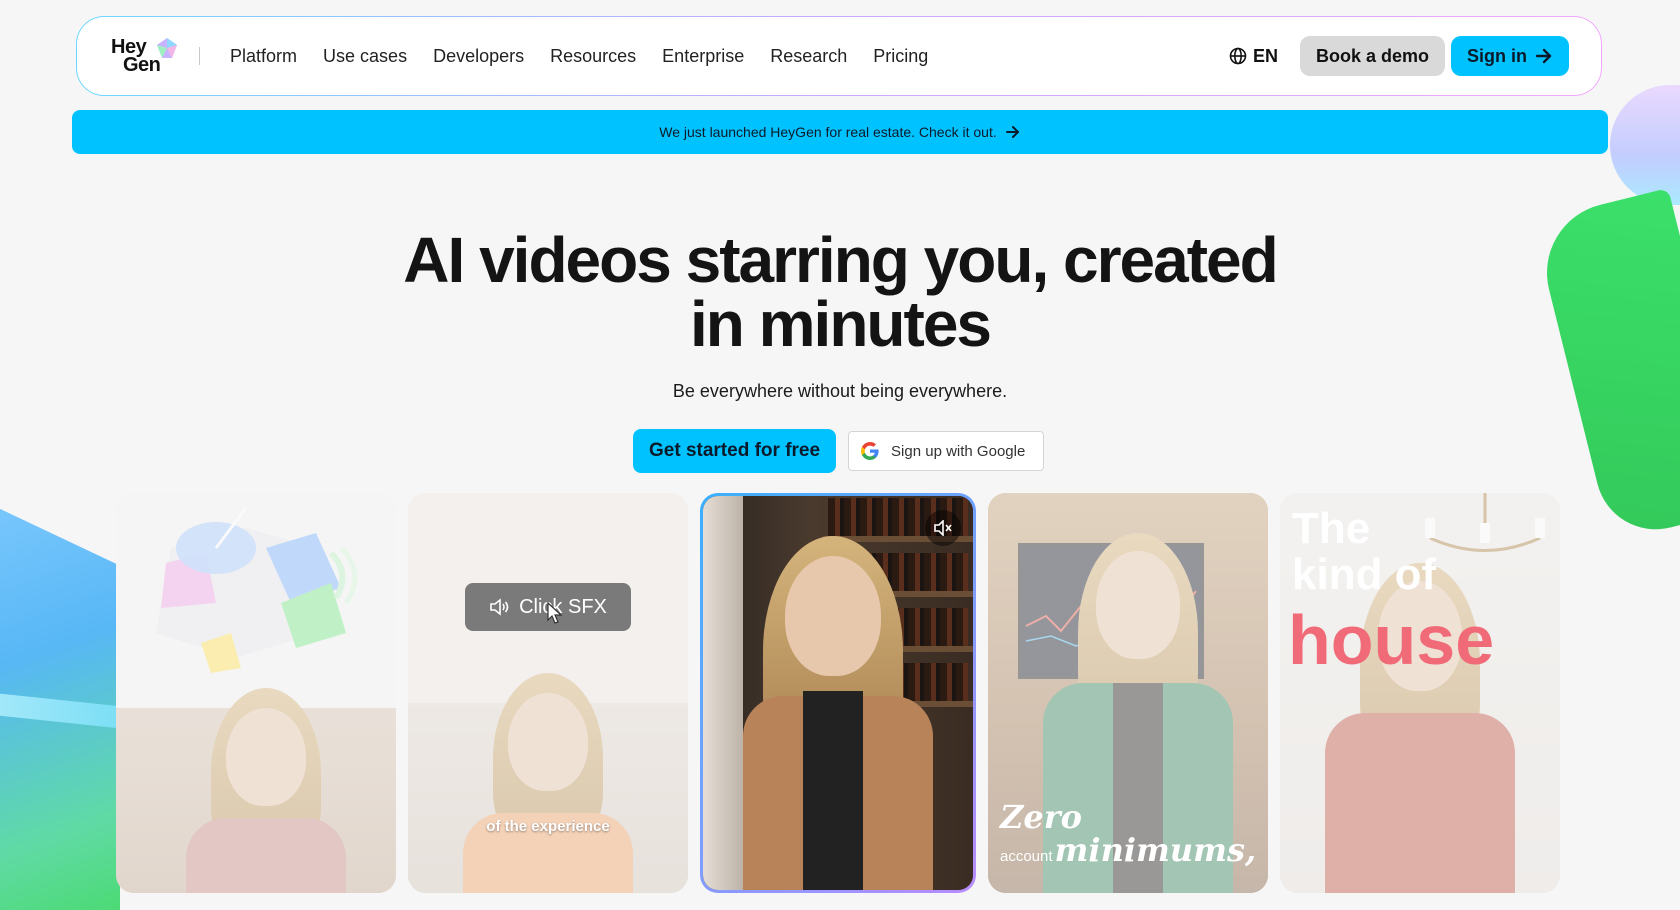  What do you see at coordinates (1420, 693) in the screenshot?
I see `video-card-5: The kind of house` at bounding box center [1420, 693].